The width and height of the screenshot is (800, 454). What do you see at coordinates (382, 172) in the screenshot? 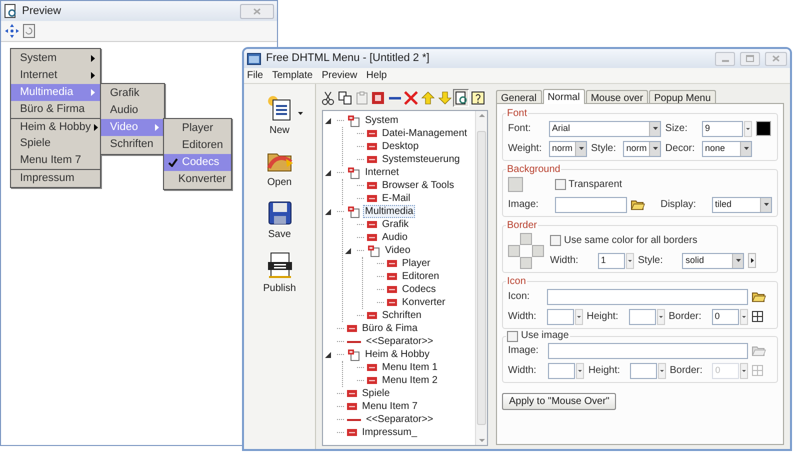
I see `tree-item: Internet` at bounding box center [382, 172].